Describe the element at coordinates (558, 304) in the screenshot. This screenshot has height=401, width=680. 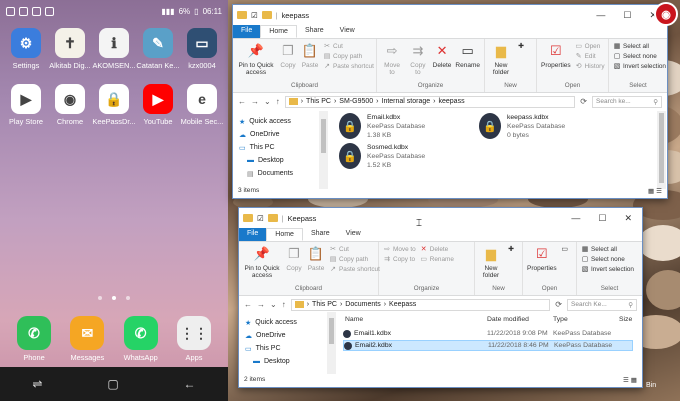
I see `refresh-icon: ⟳` at that location.